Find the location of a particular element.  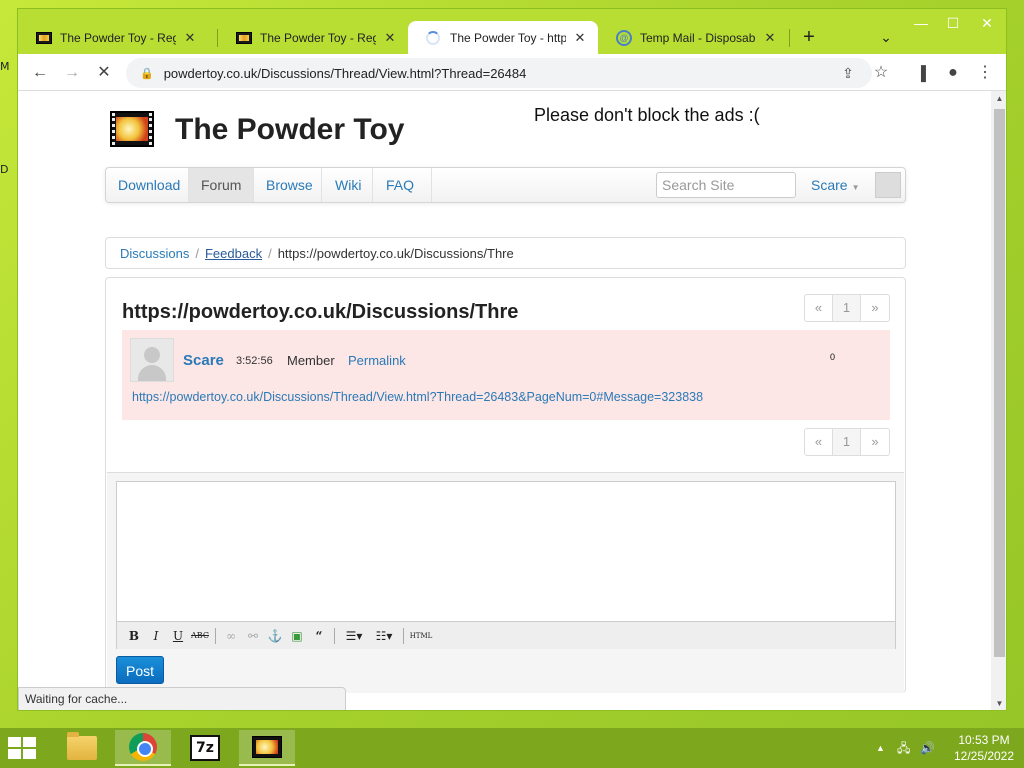

taskbar-chrome is located at coordinates (143, 748).